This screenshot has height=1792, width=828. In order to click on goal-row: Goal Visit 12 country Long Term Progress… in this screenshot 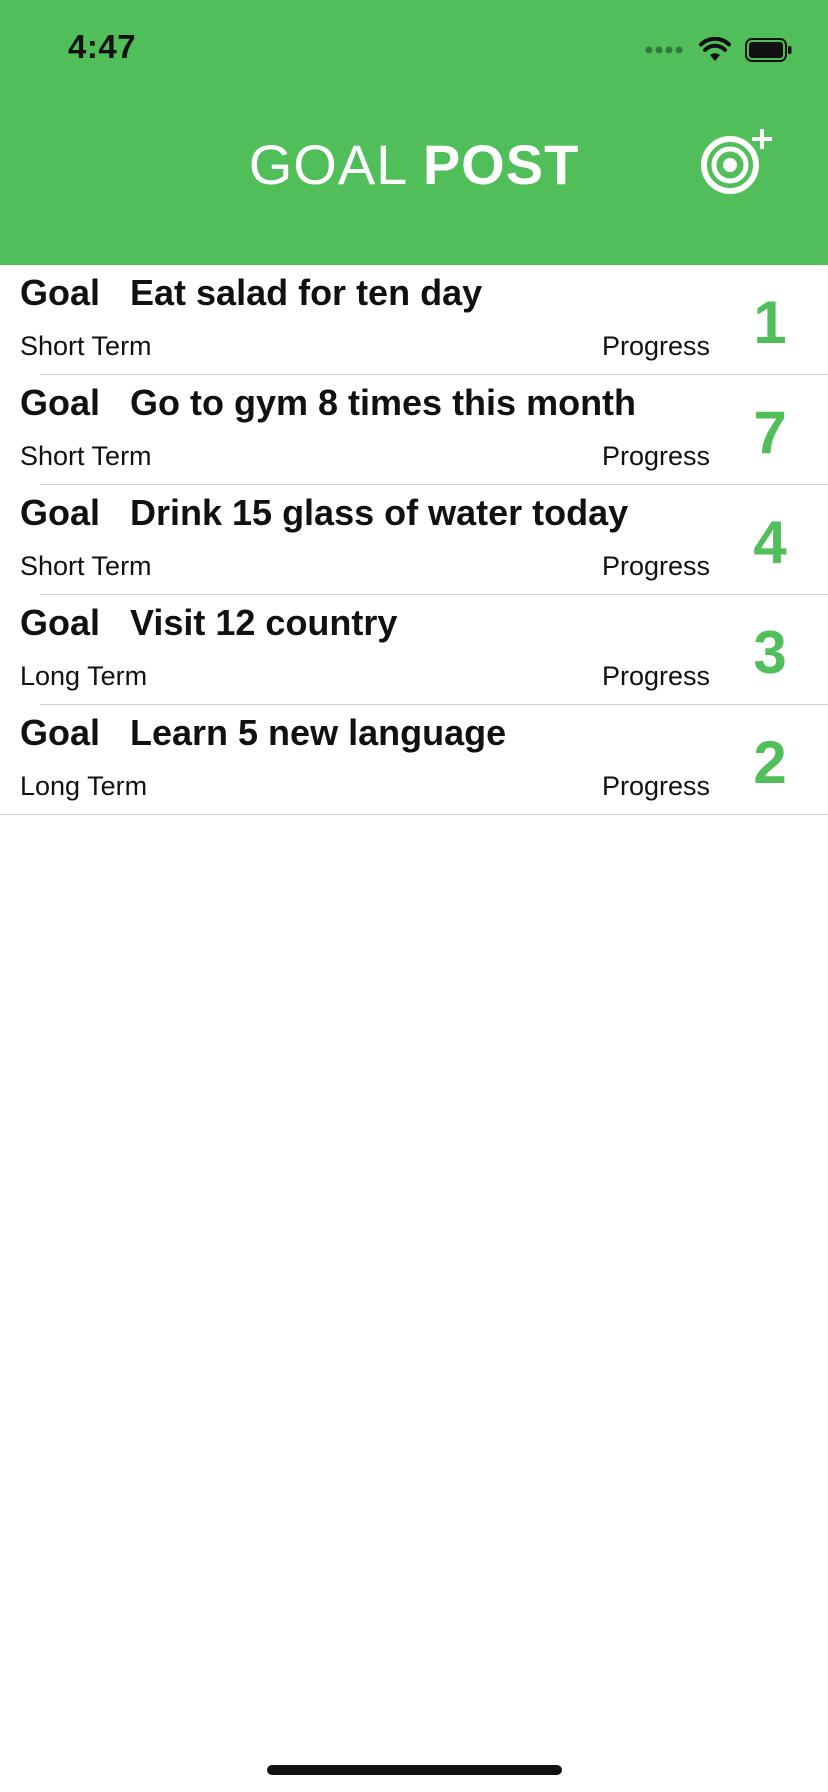, I will do `click(414, 650)`.